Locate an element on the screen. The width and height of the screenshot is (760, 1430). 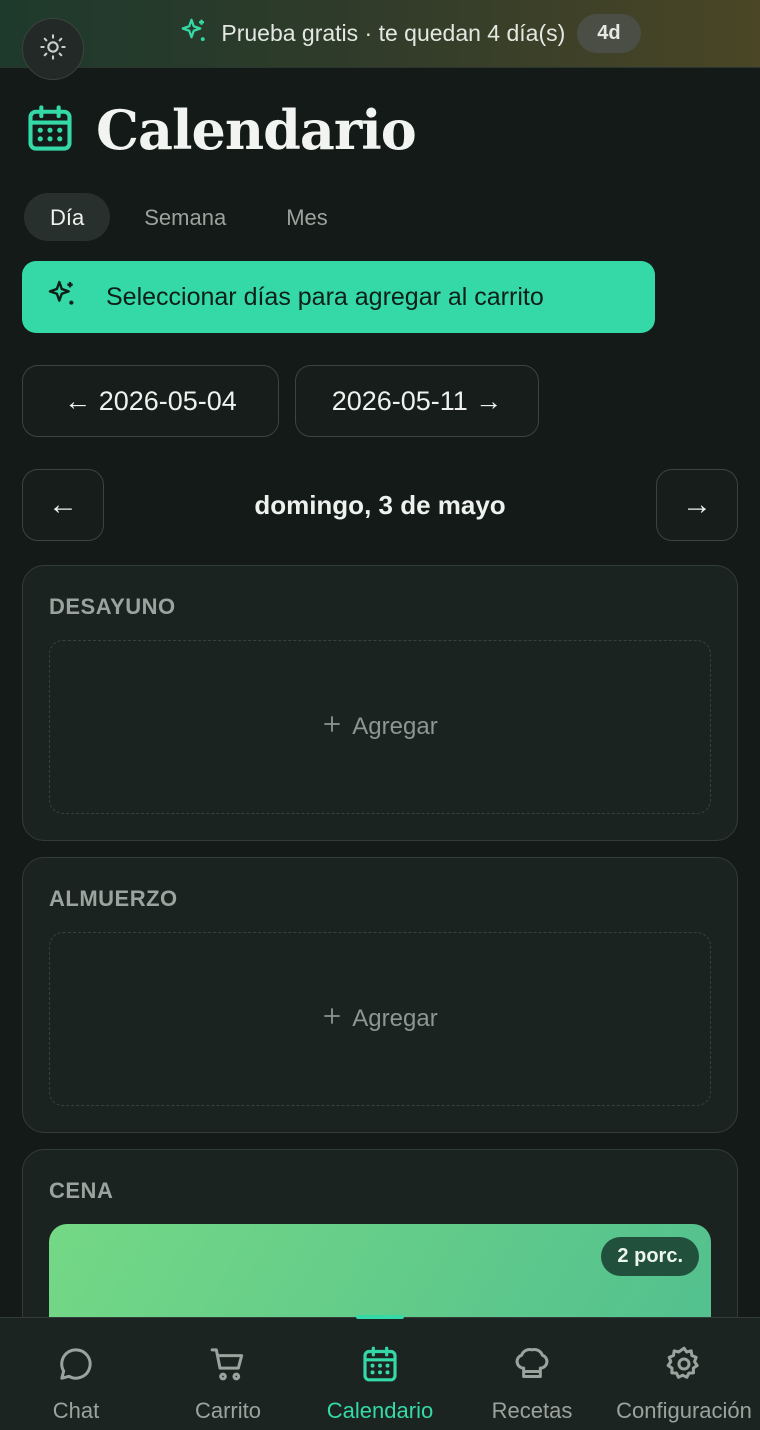
nav-item-recetas: Recetas is located at coordinates (532, 1374).